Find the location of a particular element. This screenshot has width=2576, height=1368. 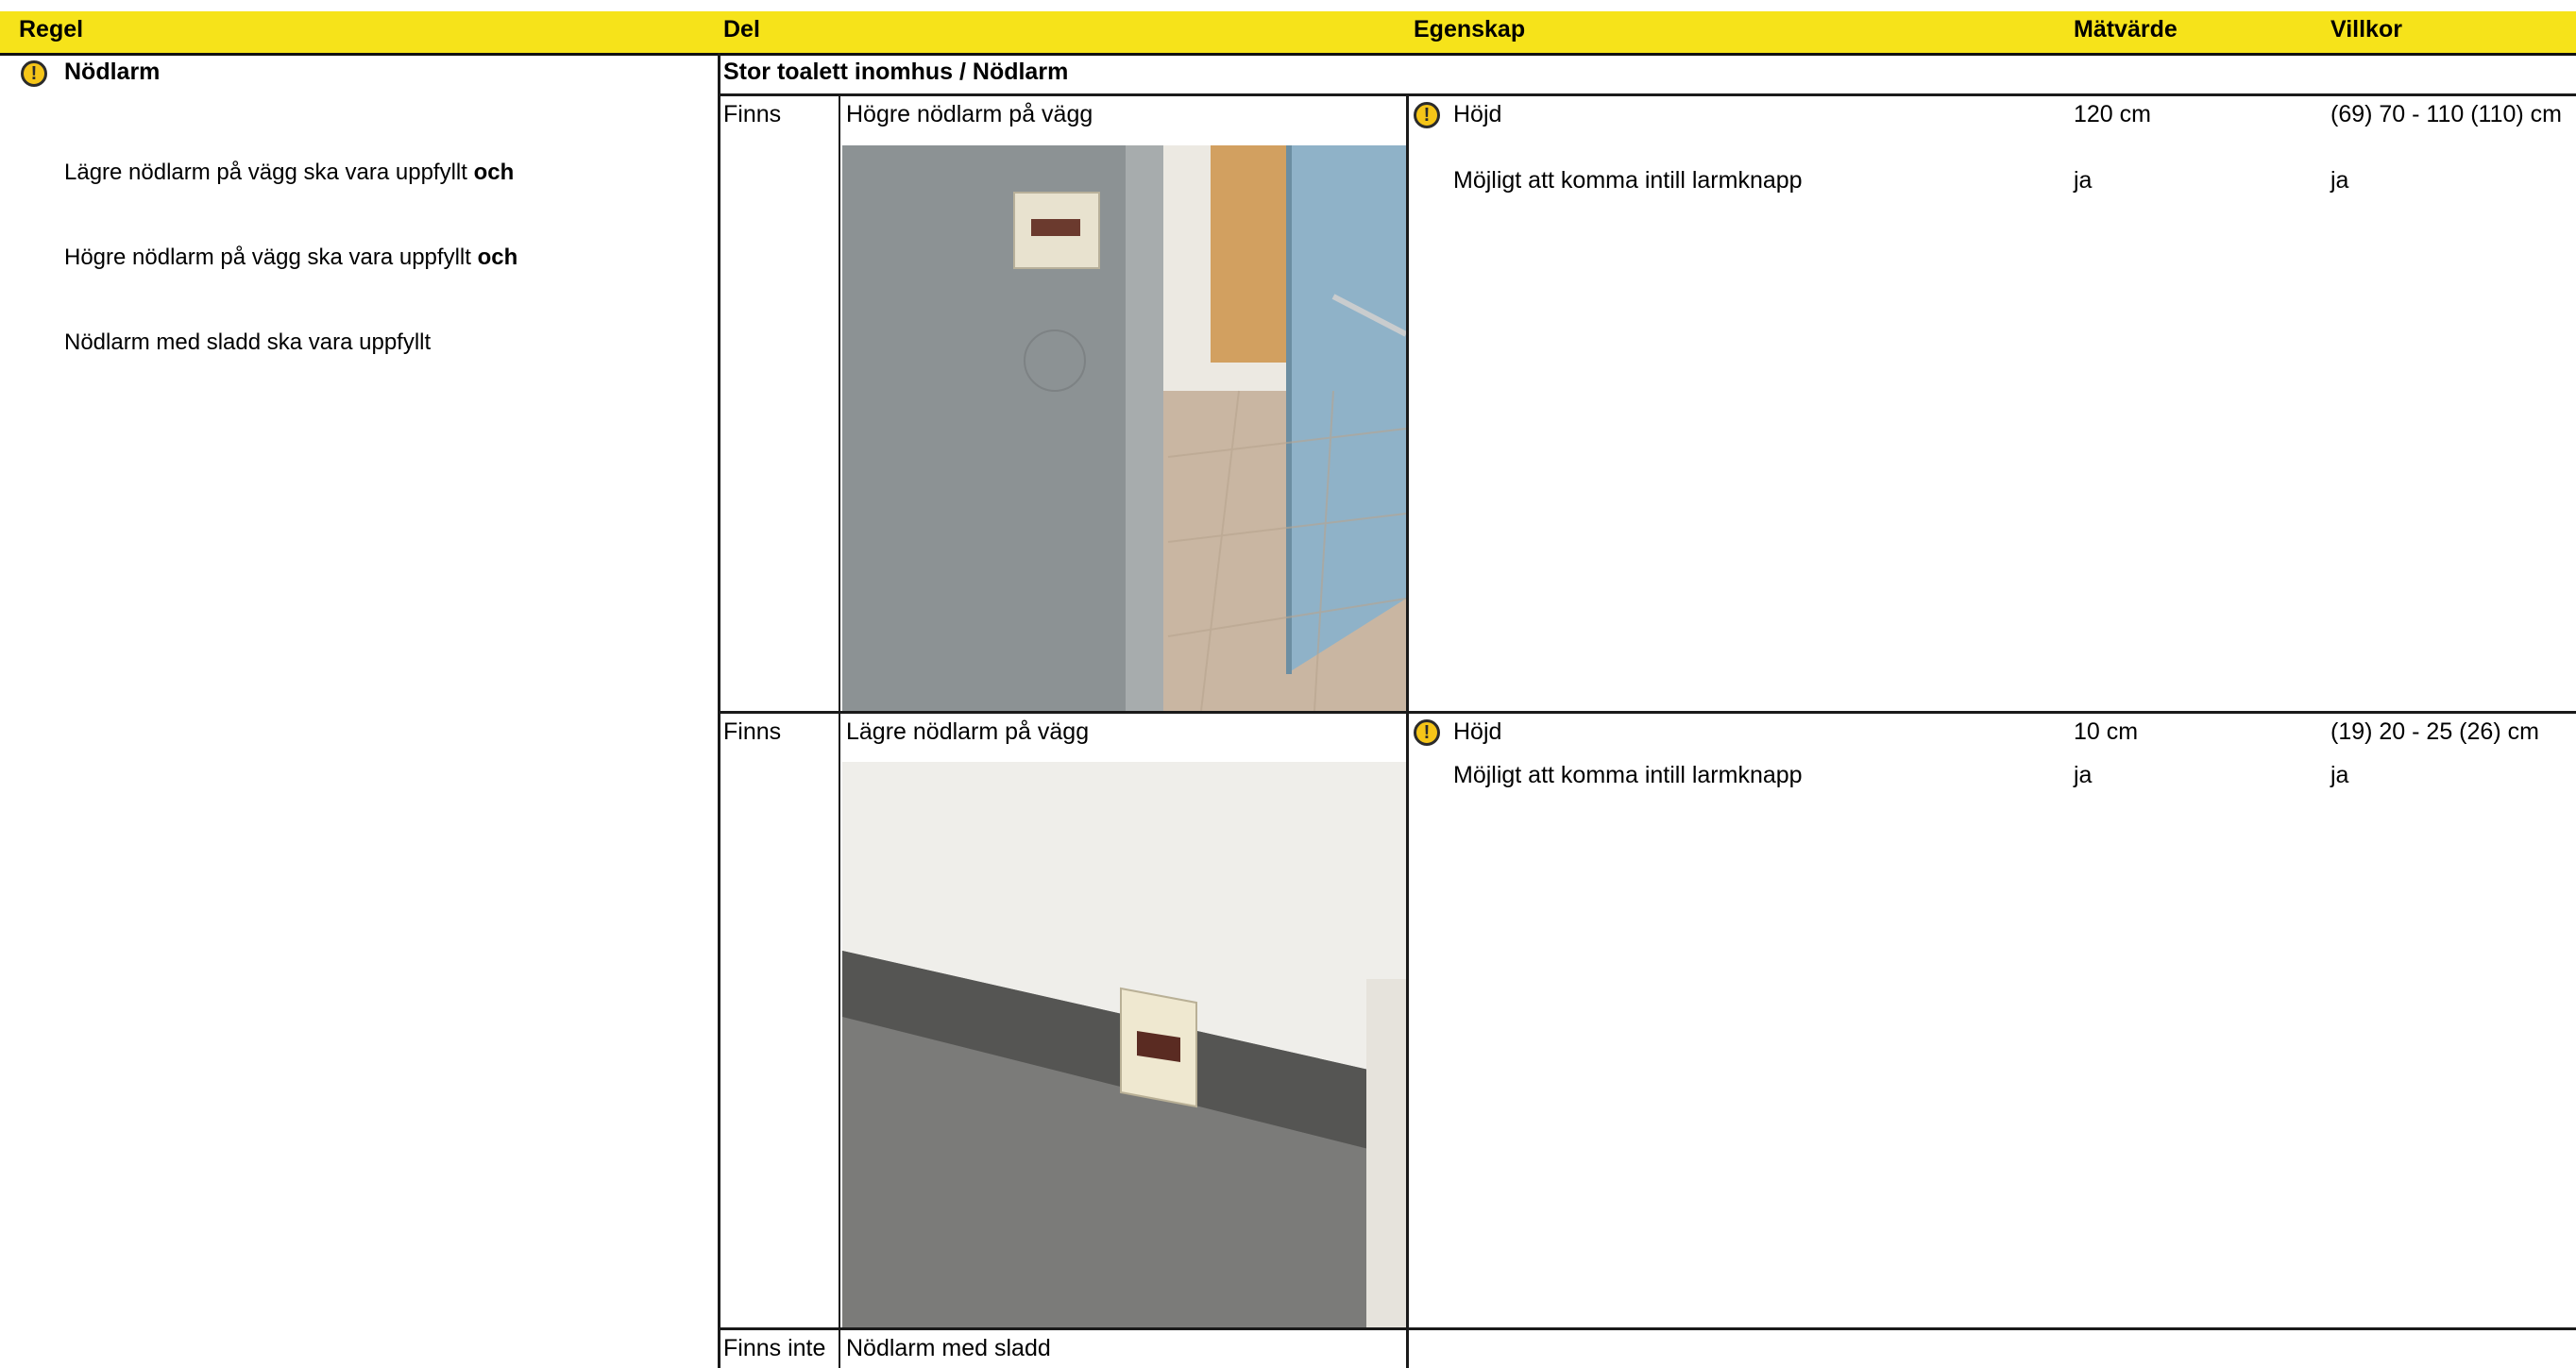

property-value: 120 cm is located at coordinates (2112, 114).